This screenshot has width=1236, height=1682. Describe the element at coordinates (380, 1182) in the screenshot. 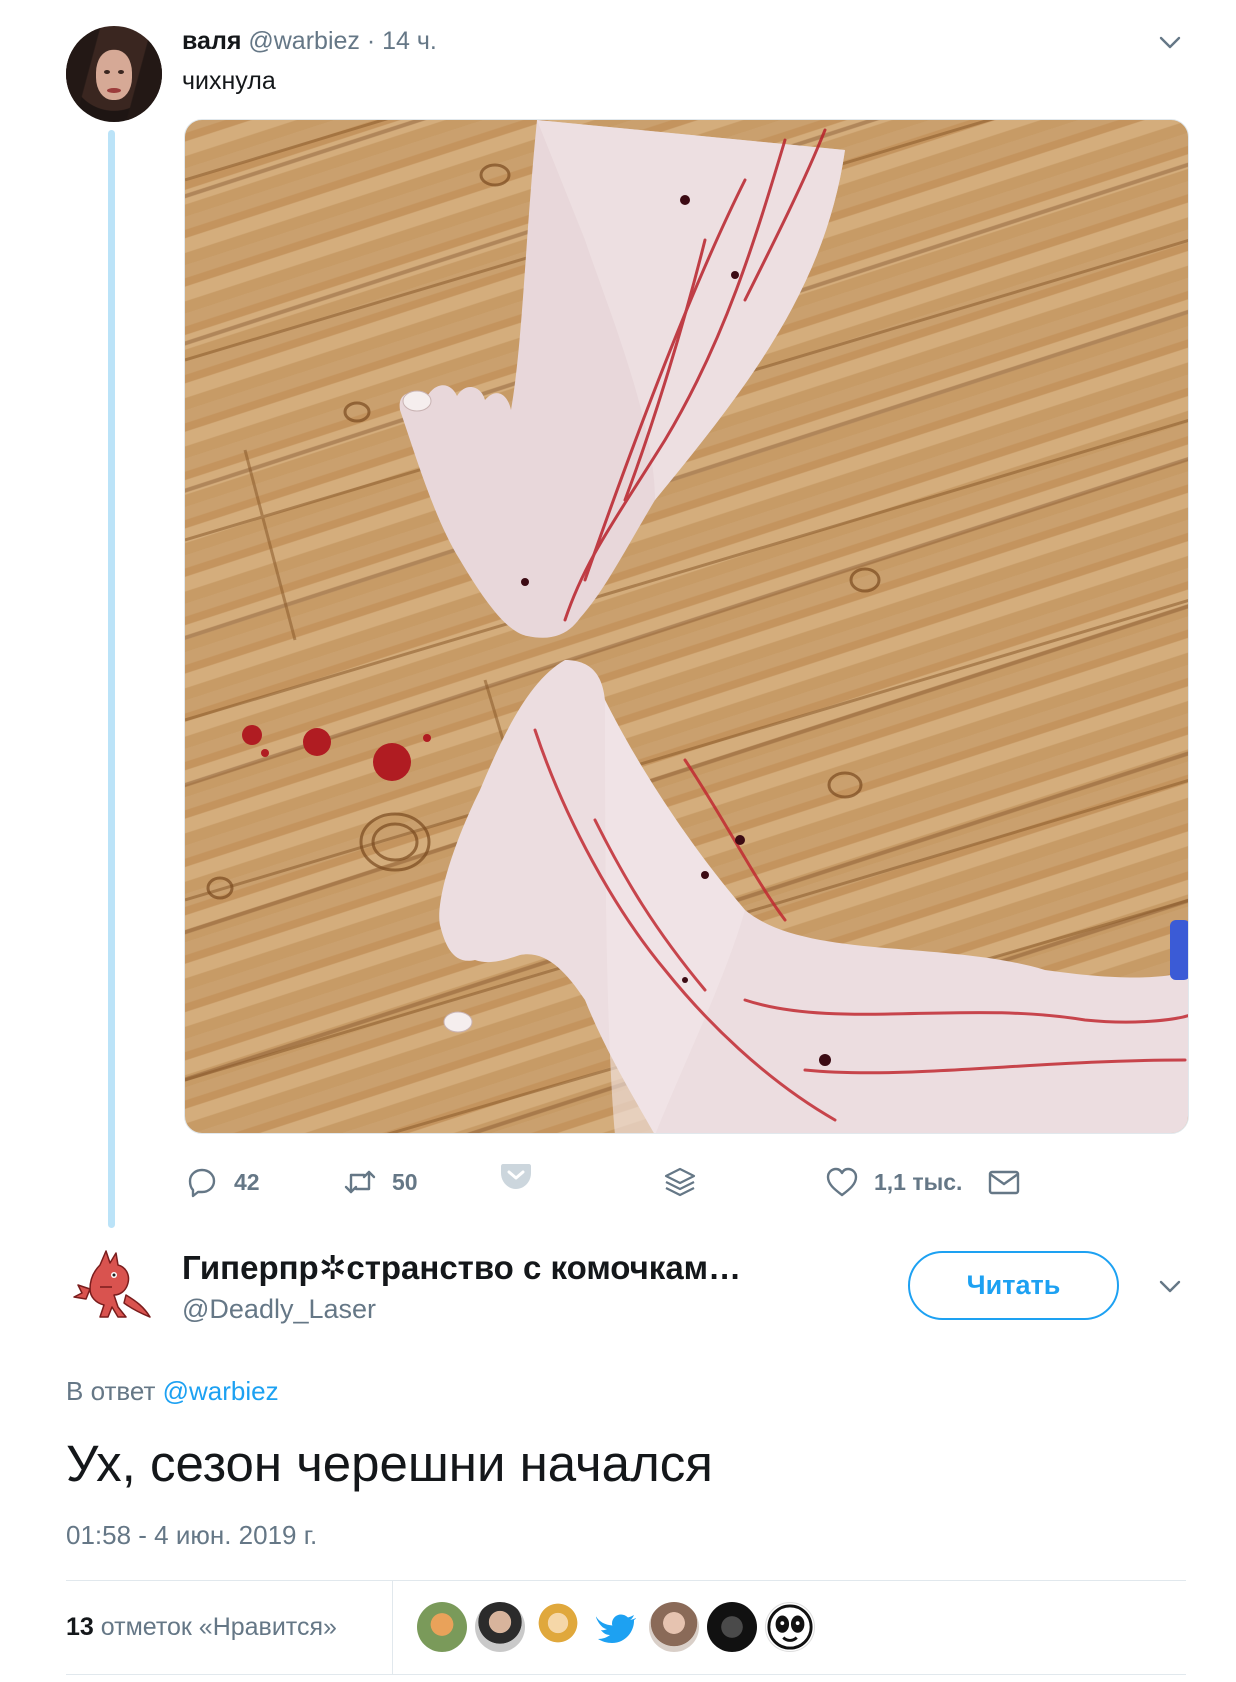

I see `retweet-action: 50` at that location.